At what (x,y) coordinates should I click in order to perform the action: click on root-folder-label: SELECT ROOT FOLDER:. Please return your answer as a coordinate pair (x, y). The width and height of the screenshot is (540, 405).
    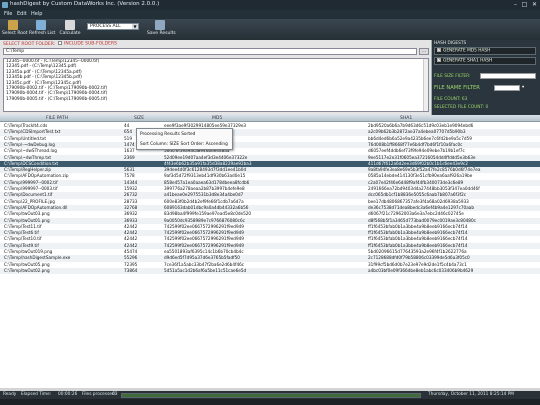
    Looking at the image, I should click on (29, 44).